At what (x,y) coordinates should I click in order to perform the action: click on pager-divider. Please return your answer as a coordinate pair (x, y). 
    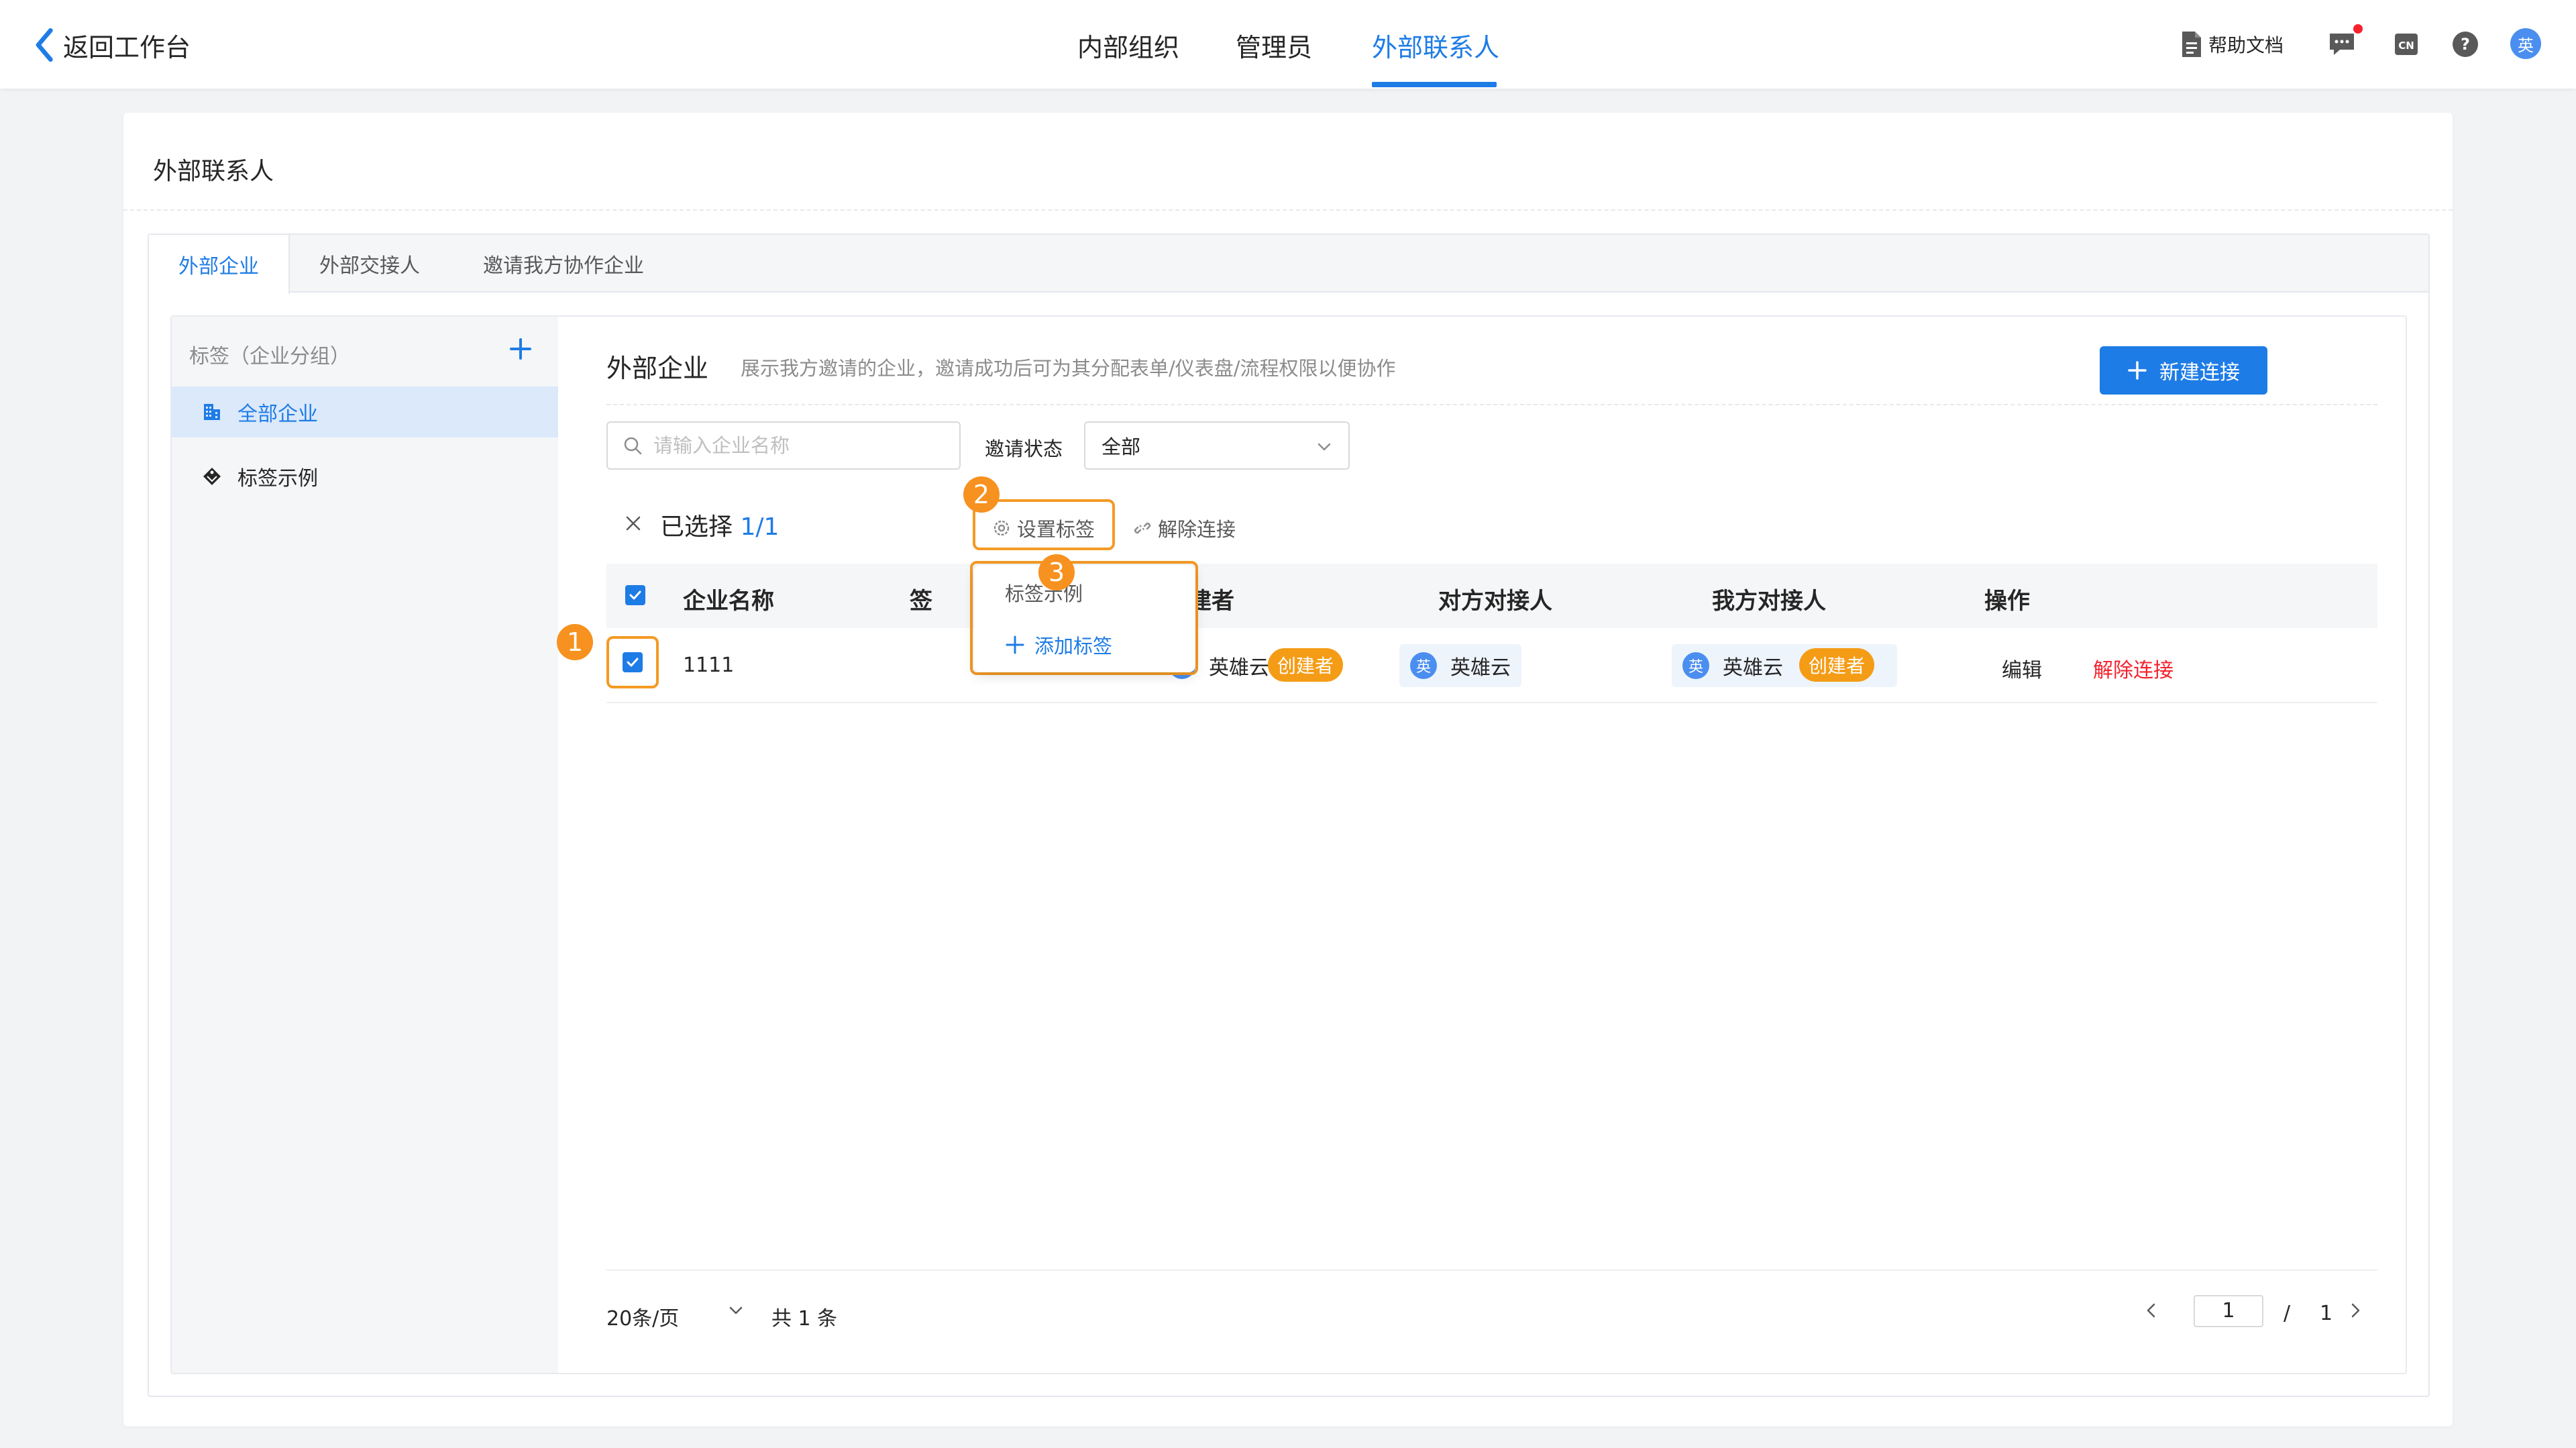
    Looking at the image, I should click on (1491, 1270).